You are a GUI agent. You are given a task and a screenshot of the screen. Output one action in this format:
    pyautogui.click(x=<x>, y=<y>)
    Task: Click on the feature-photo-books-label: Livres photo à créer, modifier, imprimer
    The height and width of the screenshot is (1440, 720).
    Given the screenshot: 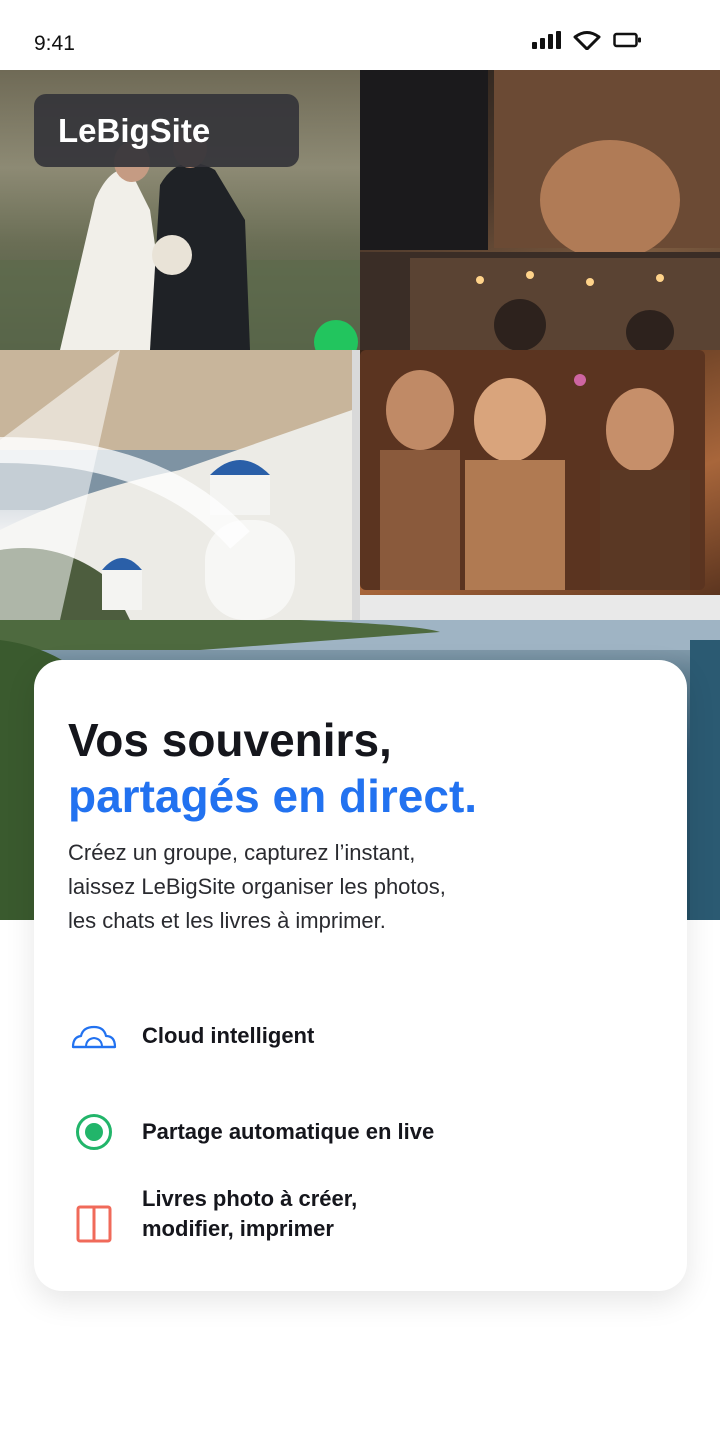 What is the action you would take?
    pyautogui.click(x=249, y=1214)
    